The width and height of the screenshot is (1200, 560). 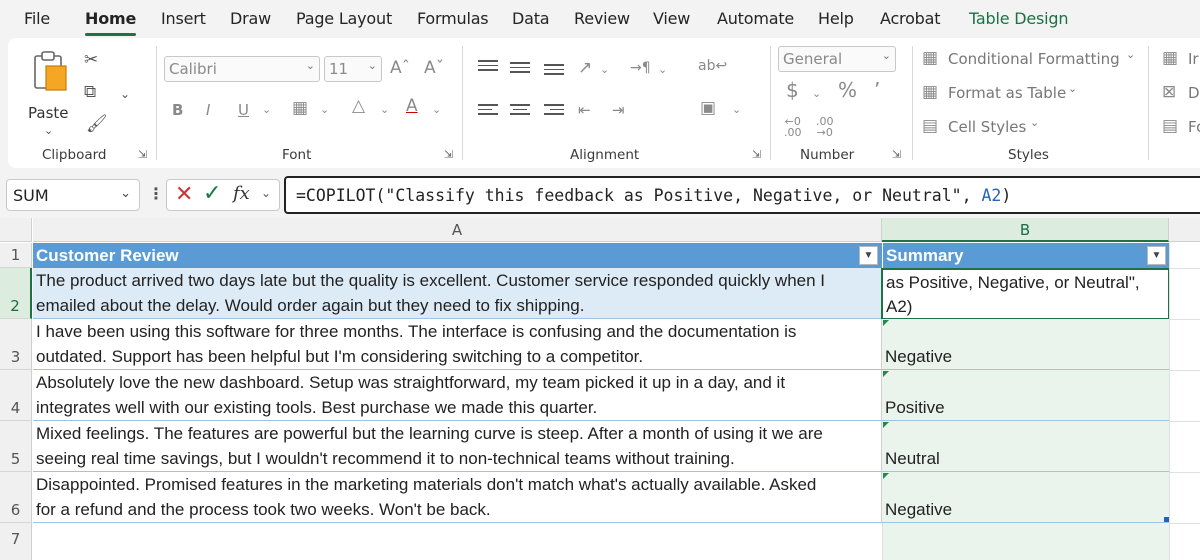 What do you see at coordinates (1025, 446) in the screenshot?
I see `summary-cell: Neutral` at bounding box center [1025, 446].